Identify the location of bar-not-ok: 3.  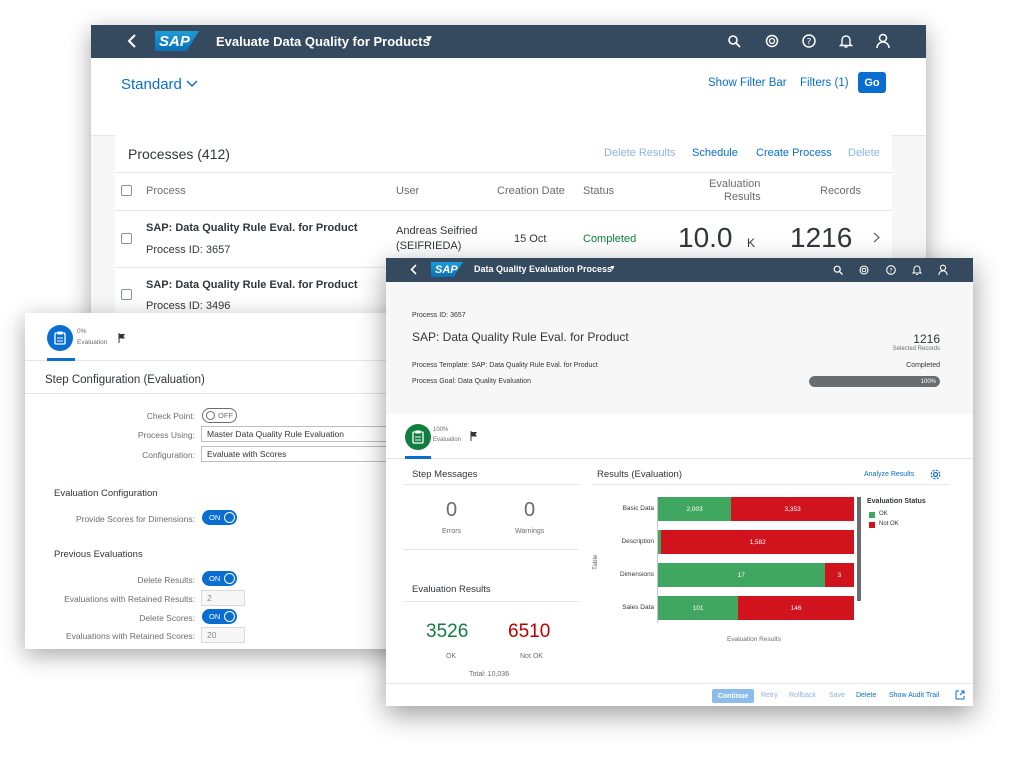
(839, 575).